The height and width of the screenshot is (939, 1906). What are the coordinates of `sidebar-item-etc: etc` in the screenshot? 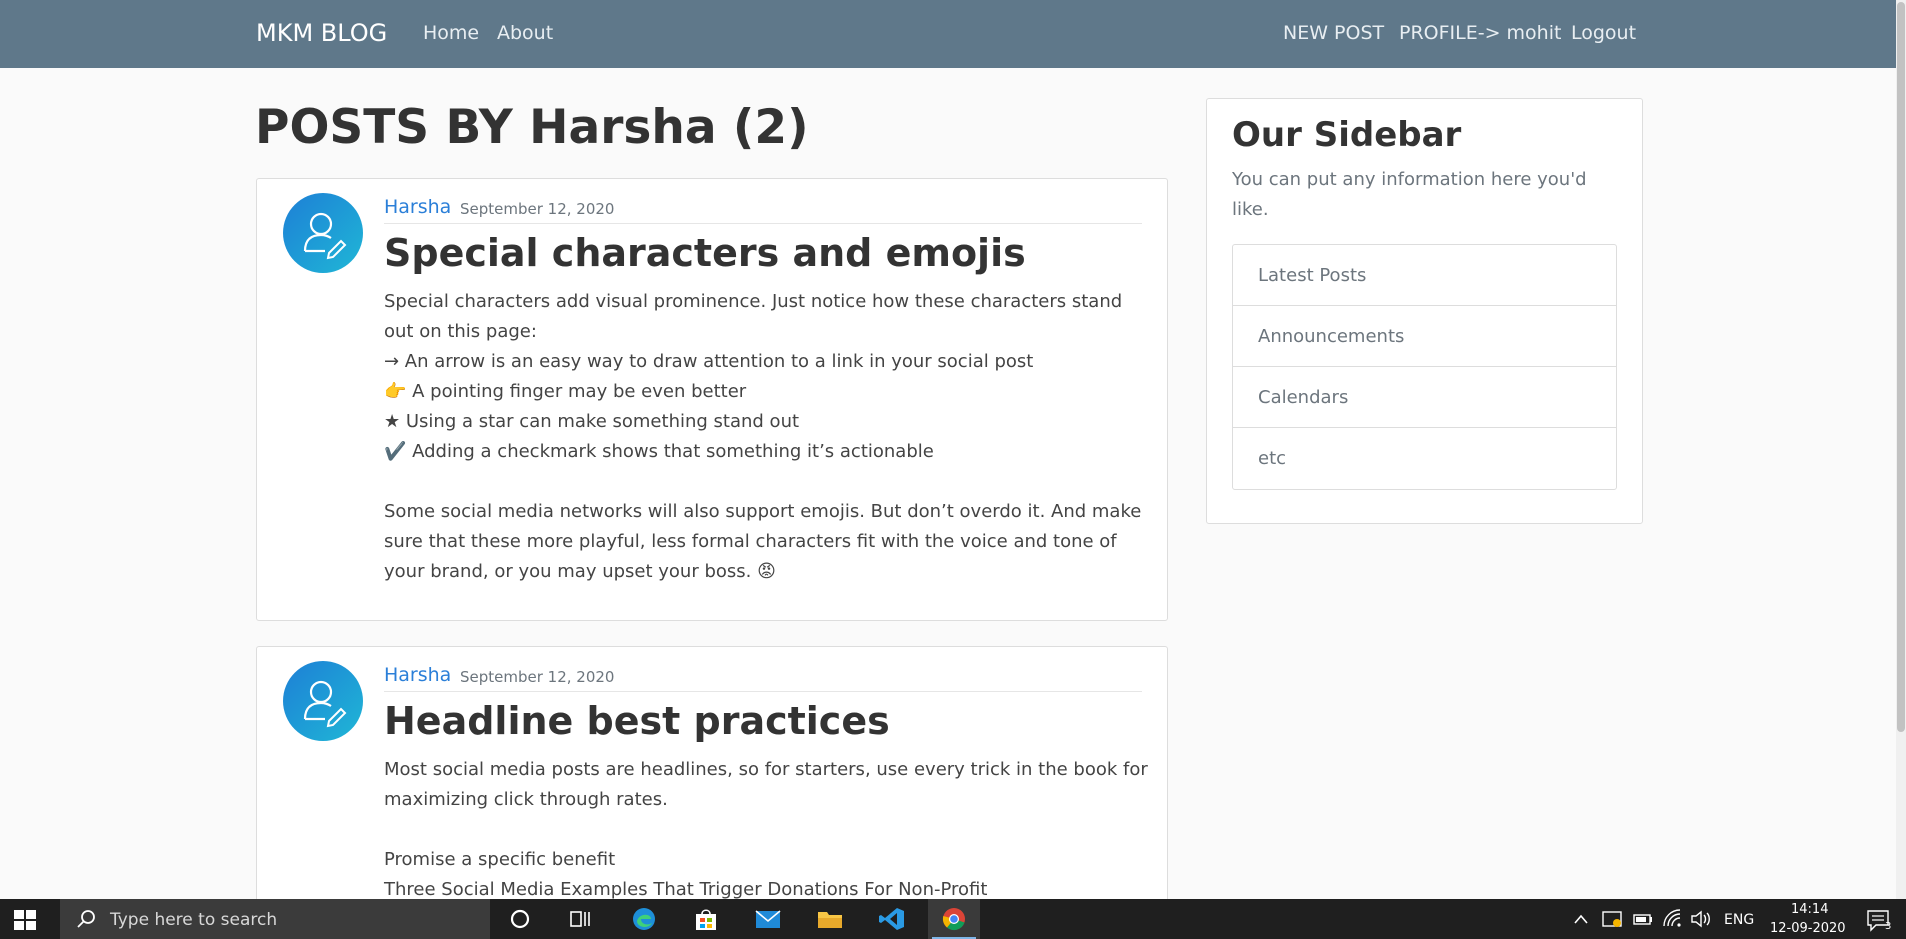 It's located at (1424, 458).